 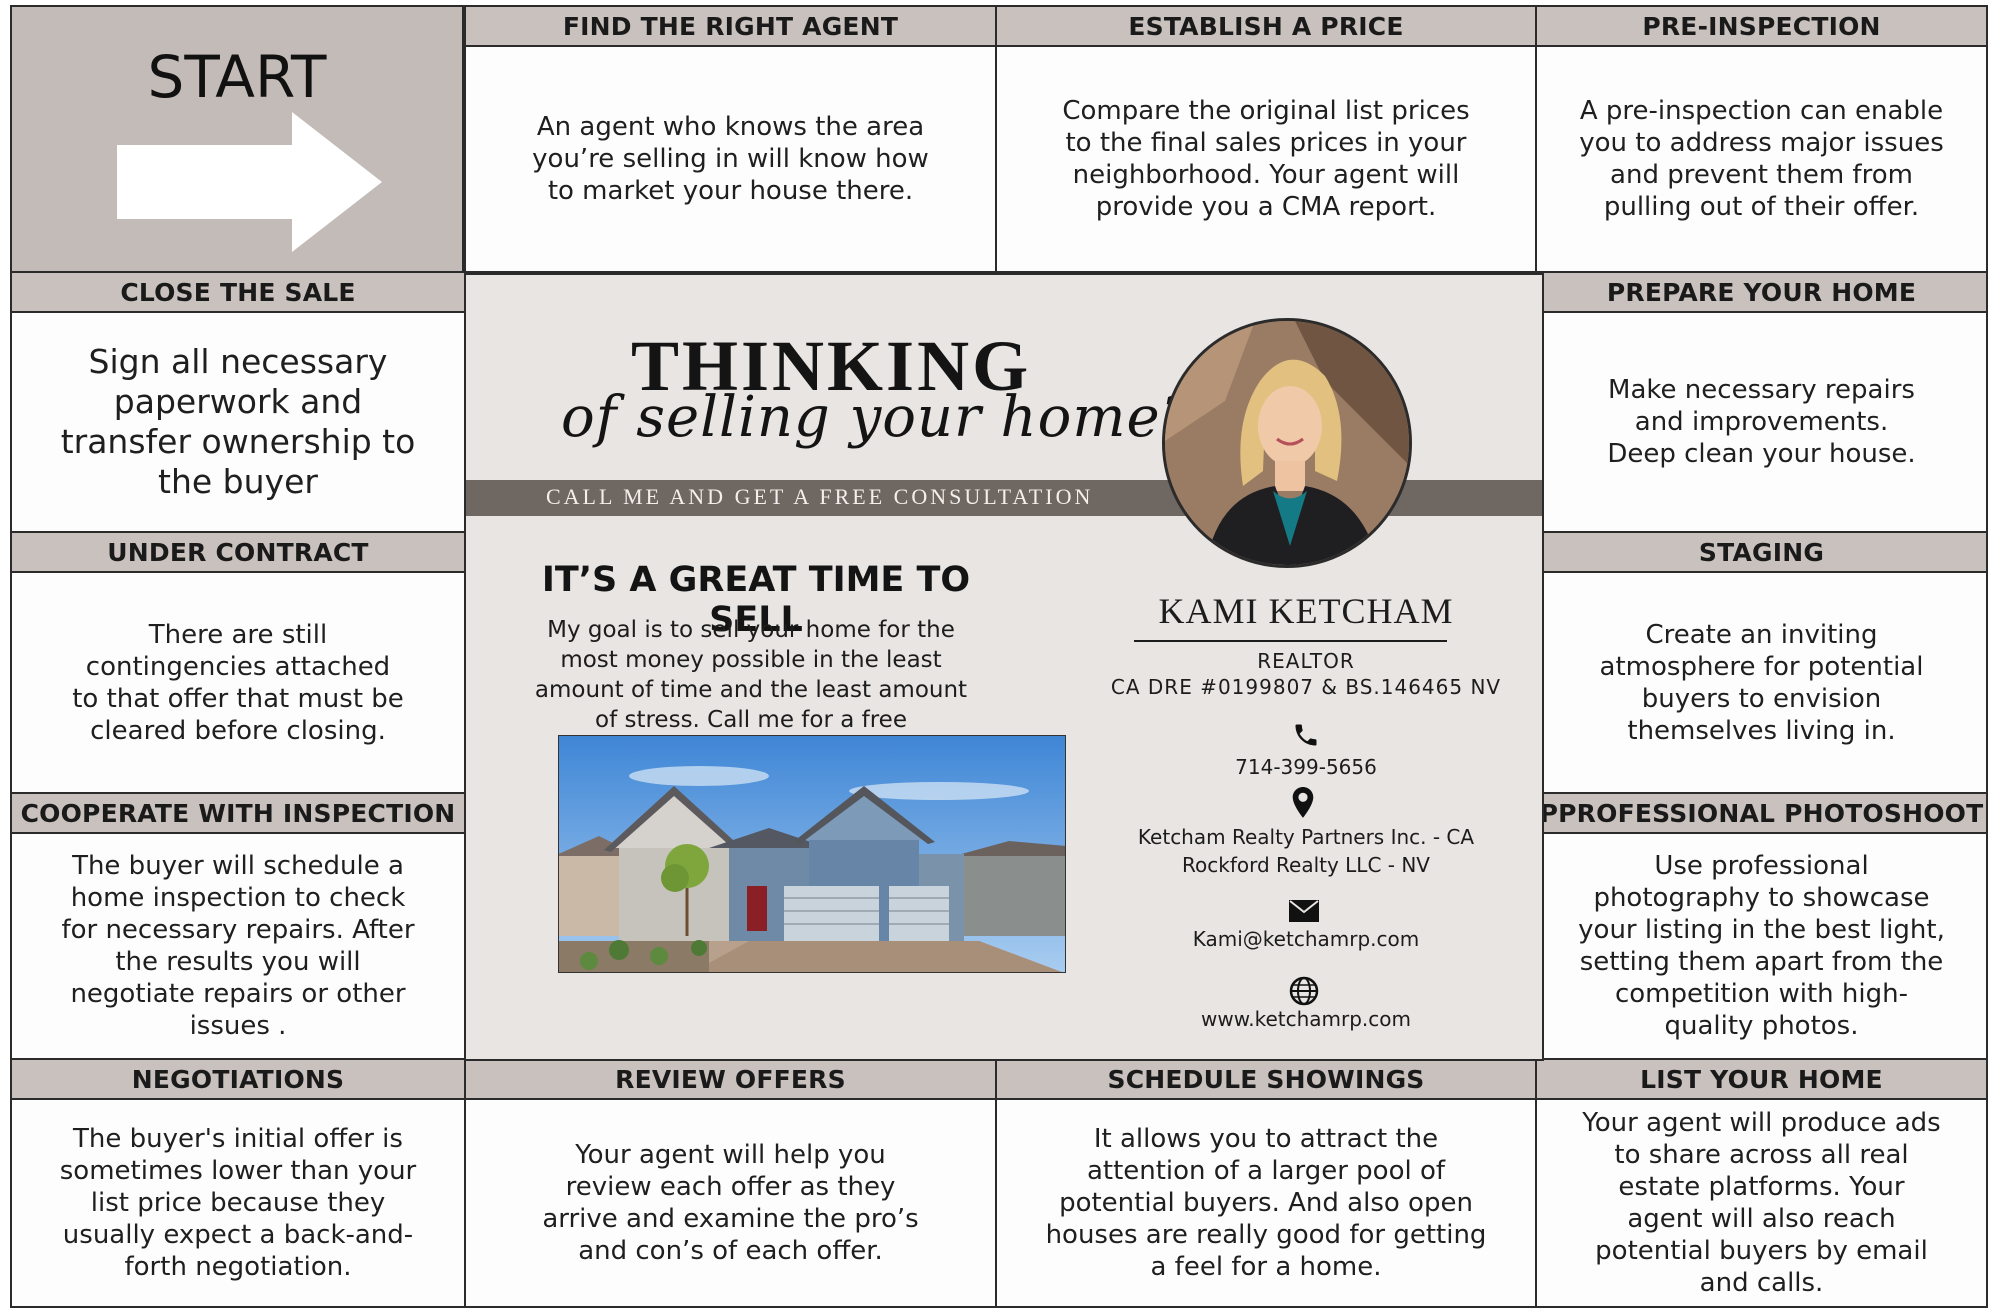 What do you see at coordinates (1306, 611) in the screenshot?
I see `agent-name: KAMI KETCHAM` at bounding box center [1306, 611].